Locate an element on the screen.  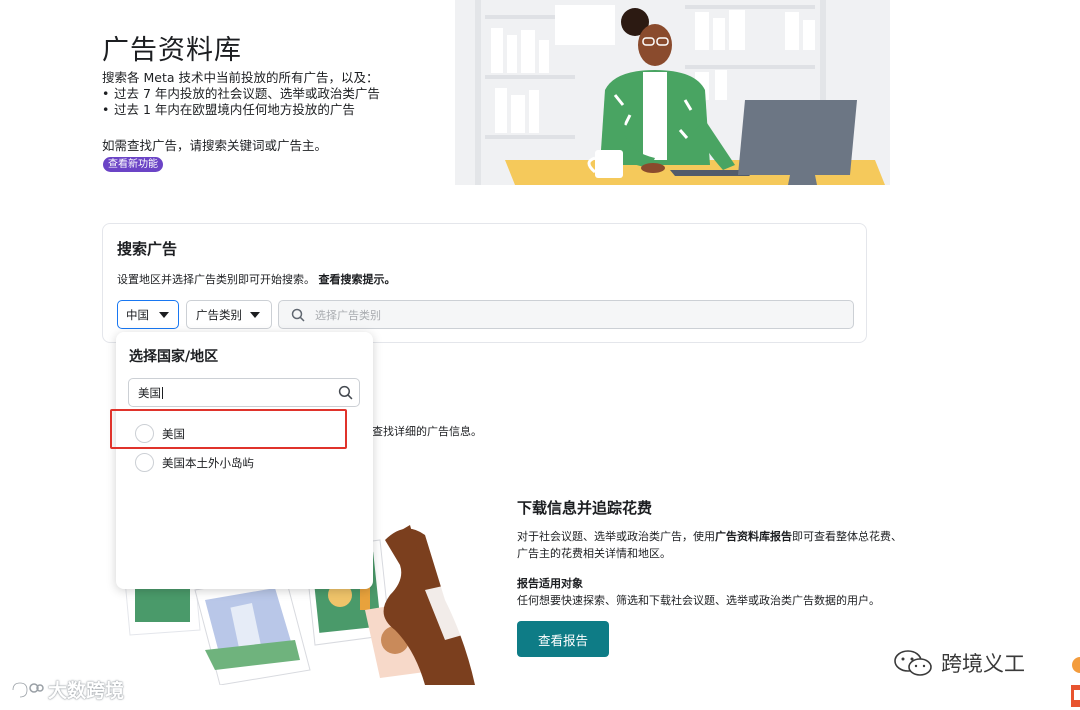
hero-bullet: 过去 7 年内投放的社会议题、选举或政治类广告 is located at coordinates (282, 94).